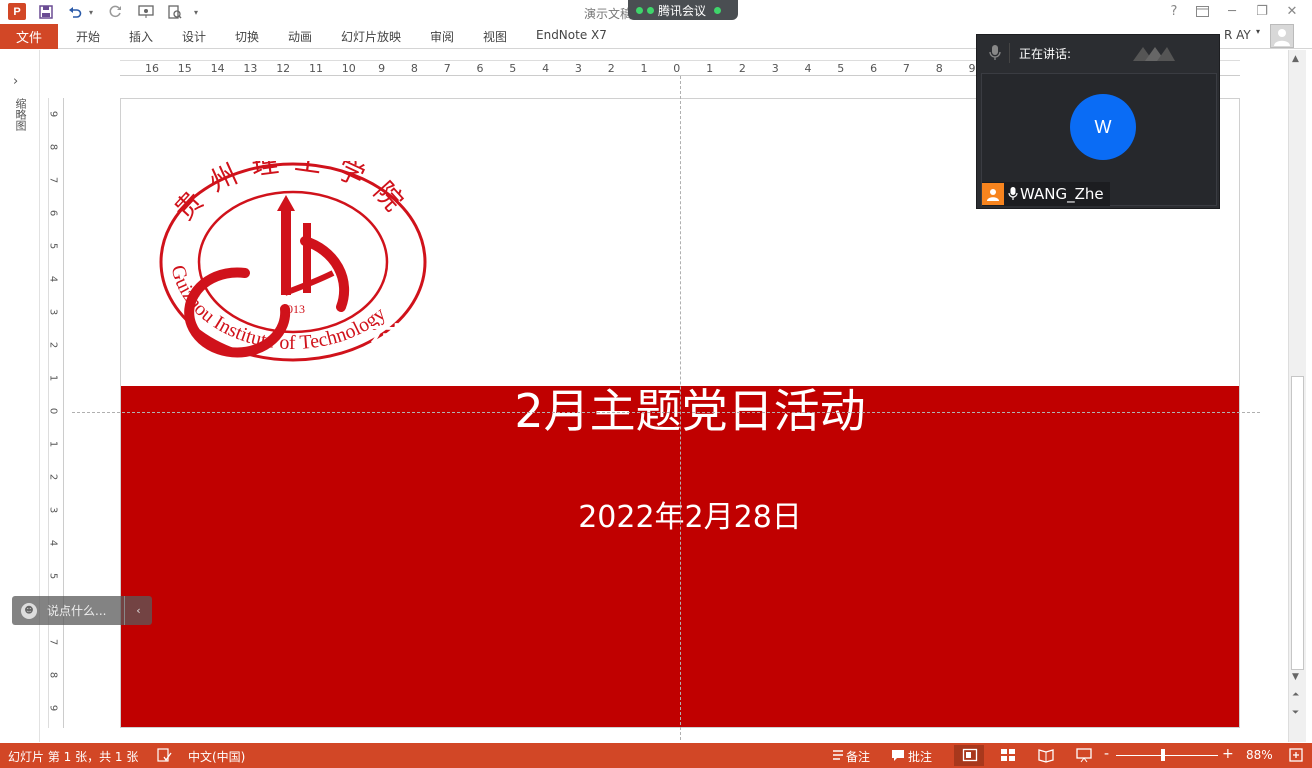 Image resolution: width=1312 pixels, height=768 pixels. What do you see at coordinates (91, 12) in the screenshot?
I see `undo-dropdown-icon: ▾` at bounding box center [91, 12].